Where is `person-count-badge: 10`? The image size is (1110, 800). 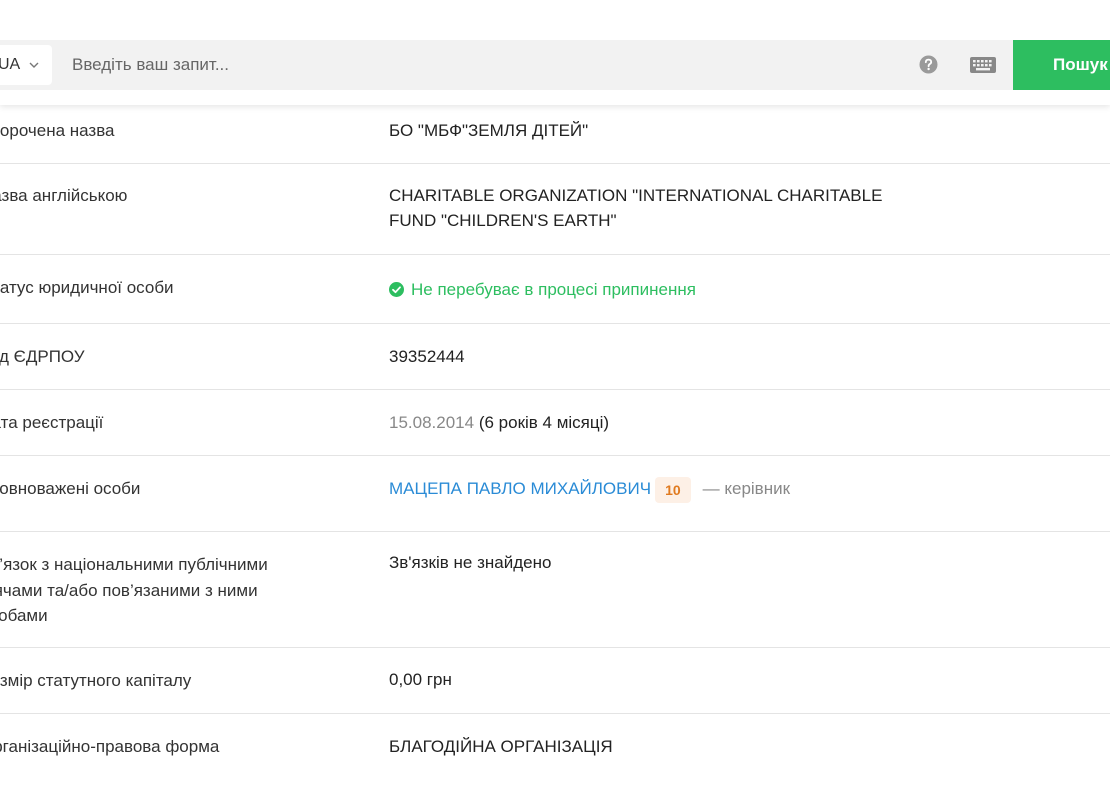 person-count-badge: 10 is located at coordinates (673, 489).